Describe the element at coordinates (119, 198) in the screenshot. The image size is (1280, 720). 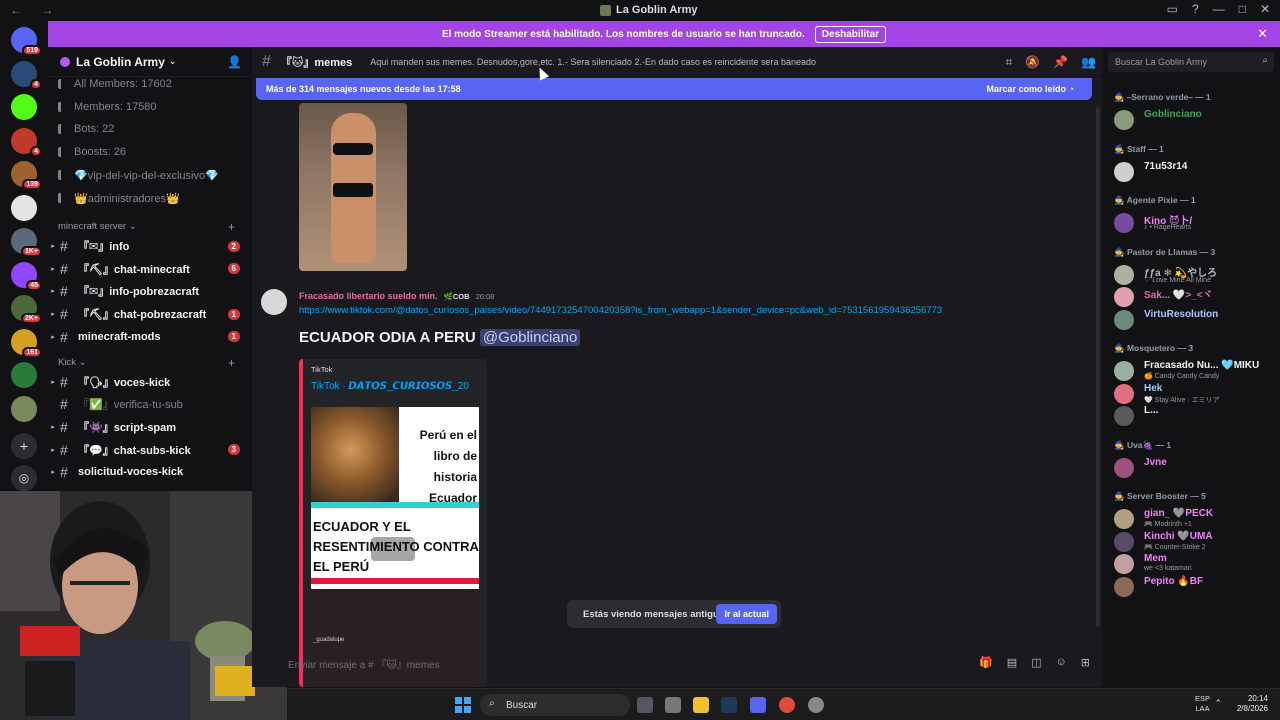
I see `server-stat-channel: 👑administradores👑` at that location.